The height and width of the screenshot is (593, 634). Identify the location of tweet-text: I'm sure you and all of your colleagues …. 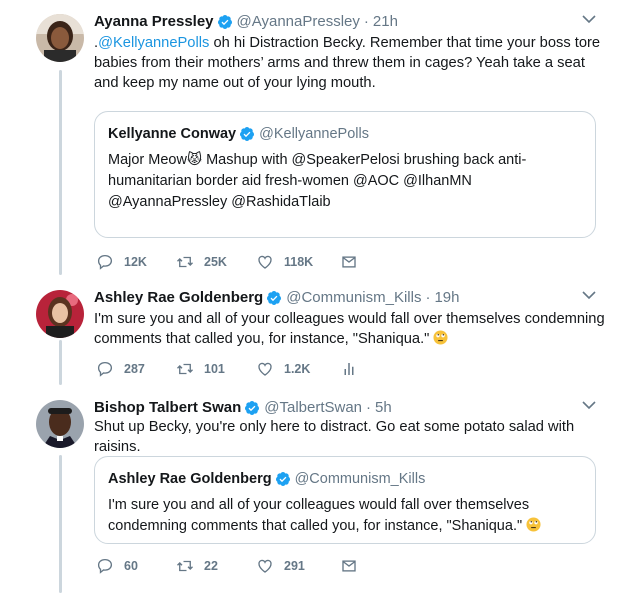
(351, 329).